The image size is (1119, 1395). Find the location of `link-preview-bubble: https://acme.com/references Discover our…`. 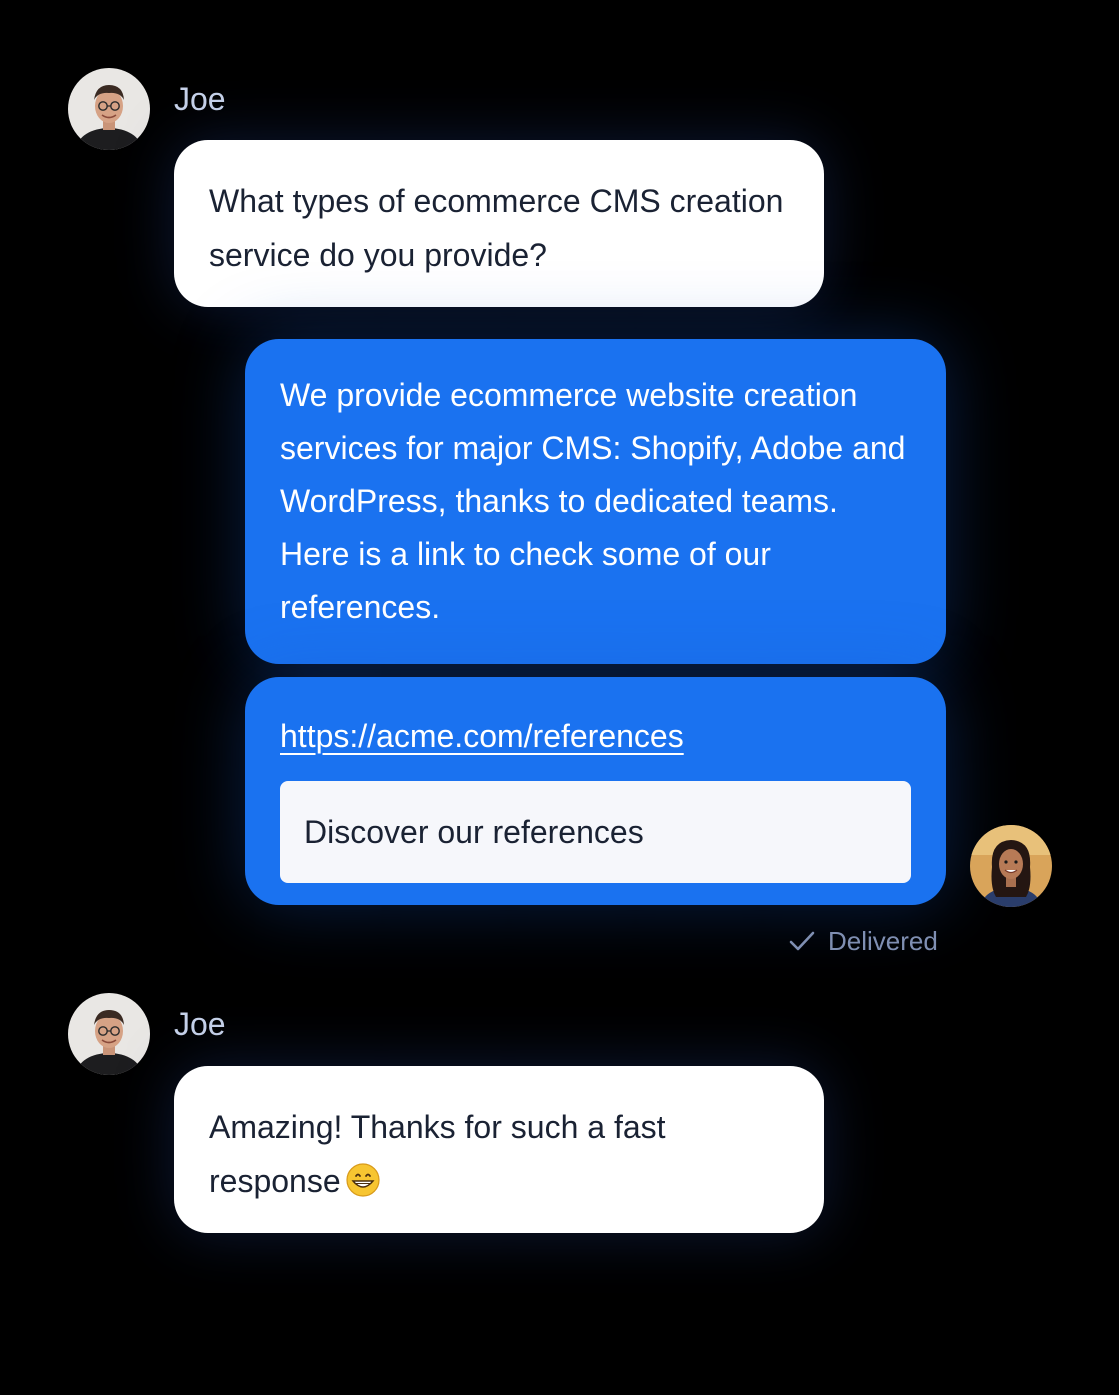

link-preview-bubble: https://acme.com/references Discover our… is located at coordinates (595, 791).